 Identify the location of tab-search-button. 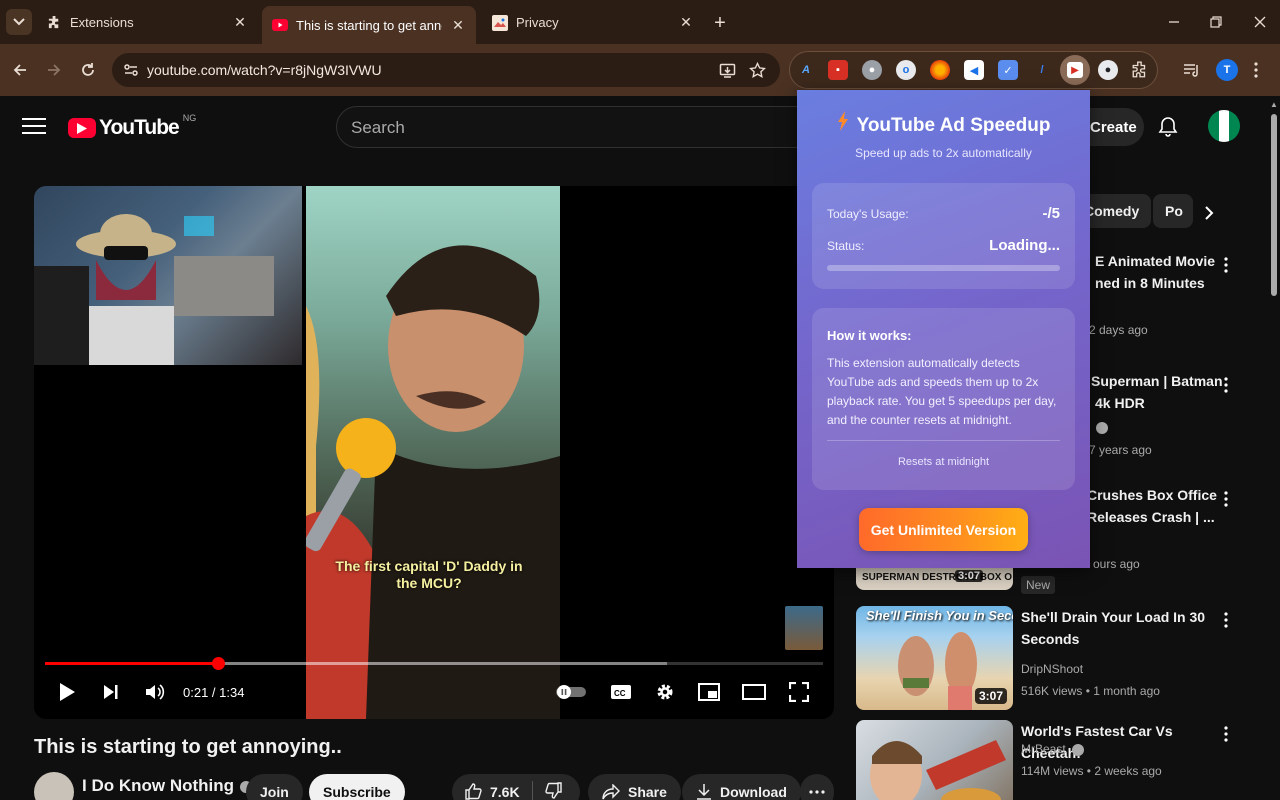
(19, 22).